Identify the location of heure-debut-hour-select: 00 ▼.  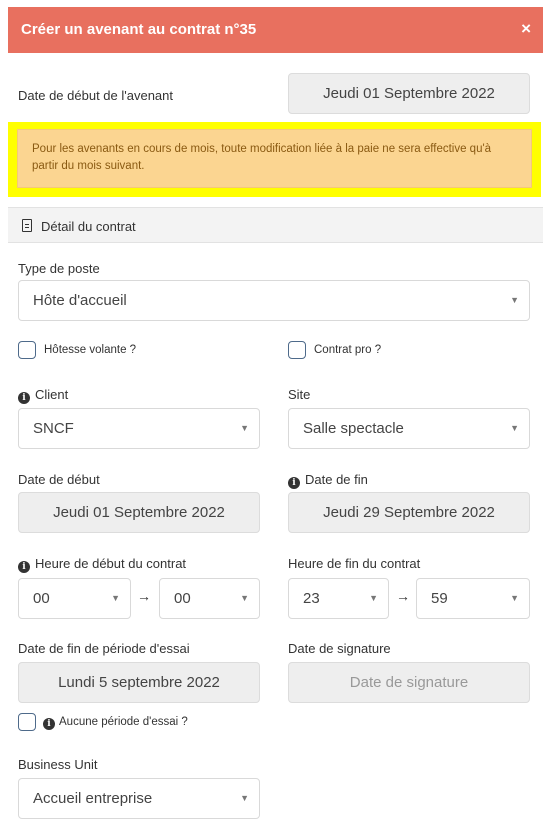
(74, 598).